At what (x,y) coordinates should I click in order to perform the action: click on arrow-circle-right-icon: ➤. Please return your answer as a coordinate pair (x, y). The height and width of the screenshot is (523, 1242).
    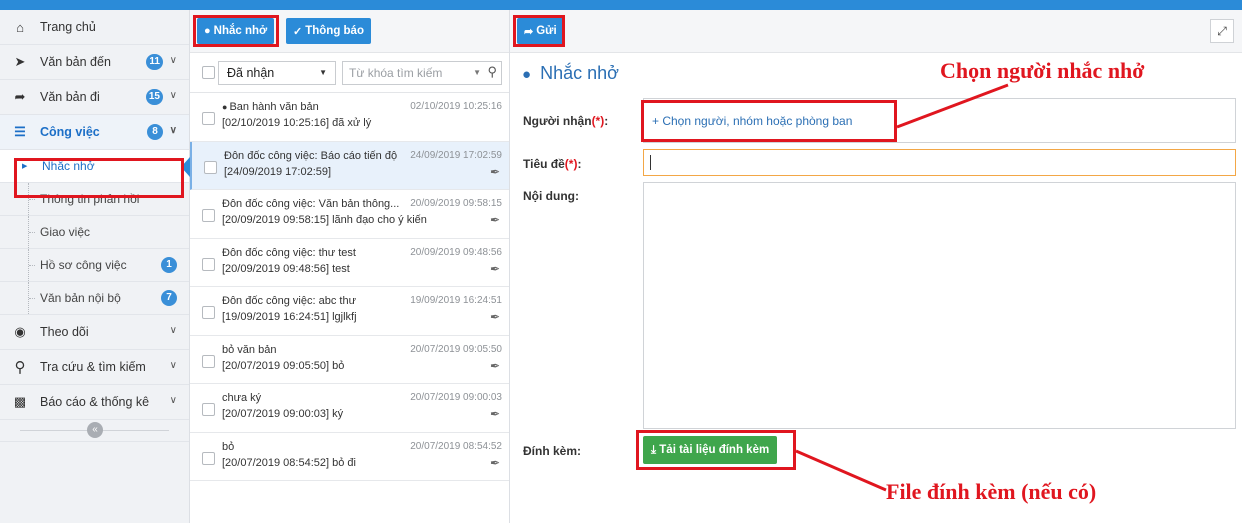
    Looking at the image, I should click on (20, 61).